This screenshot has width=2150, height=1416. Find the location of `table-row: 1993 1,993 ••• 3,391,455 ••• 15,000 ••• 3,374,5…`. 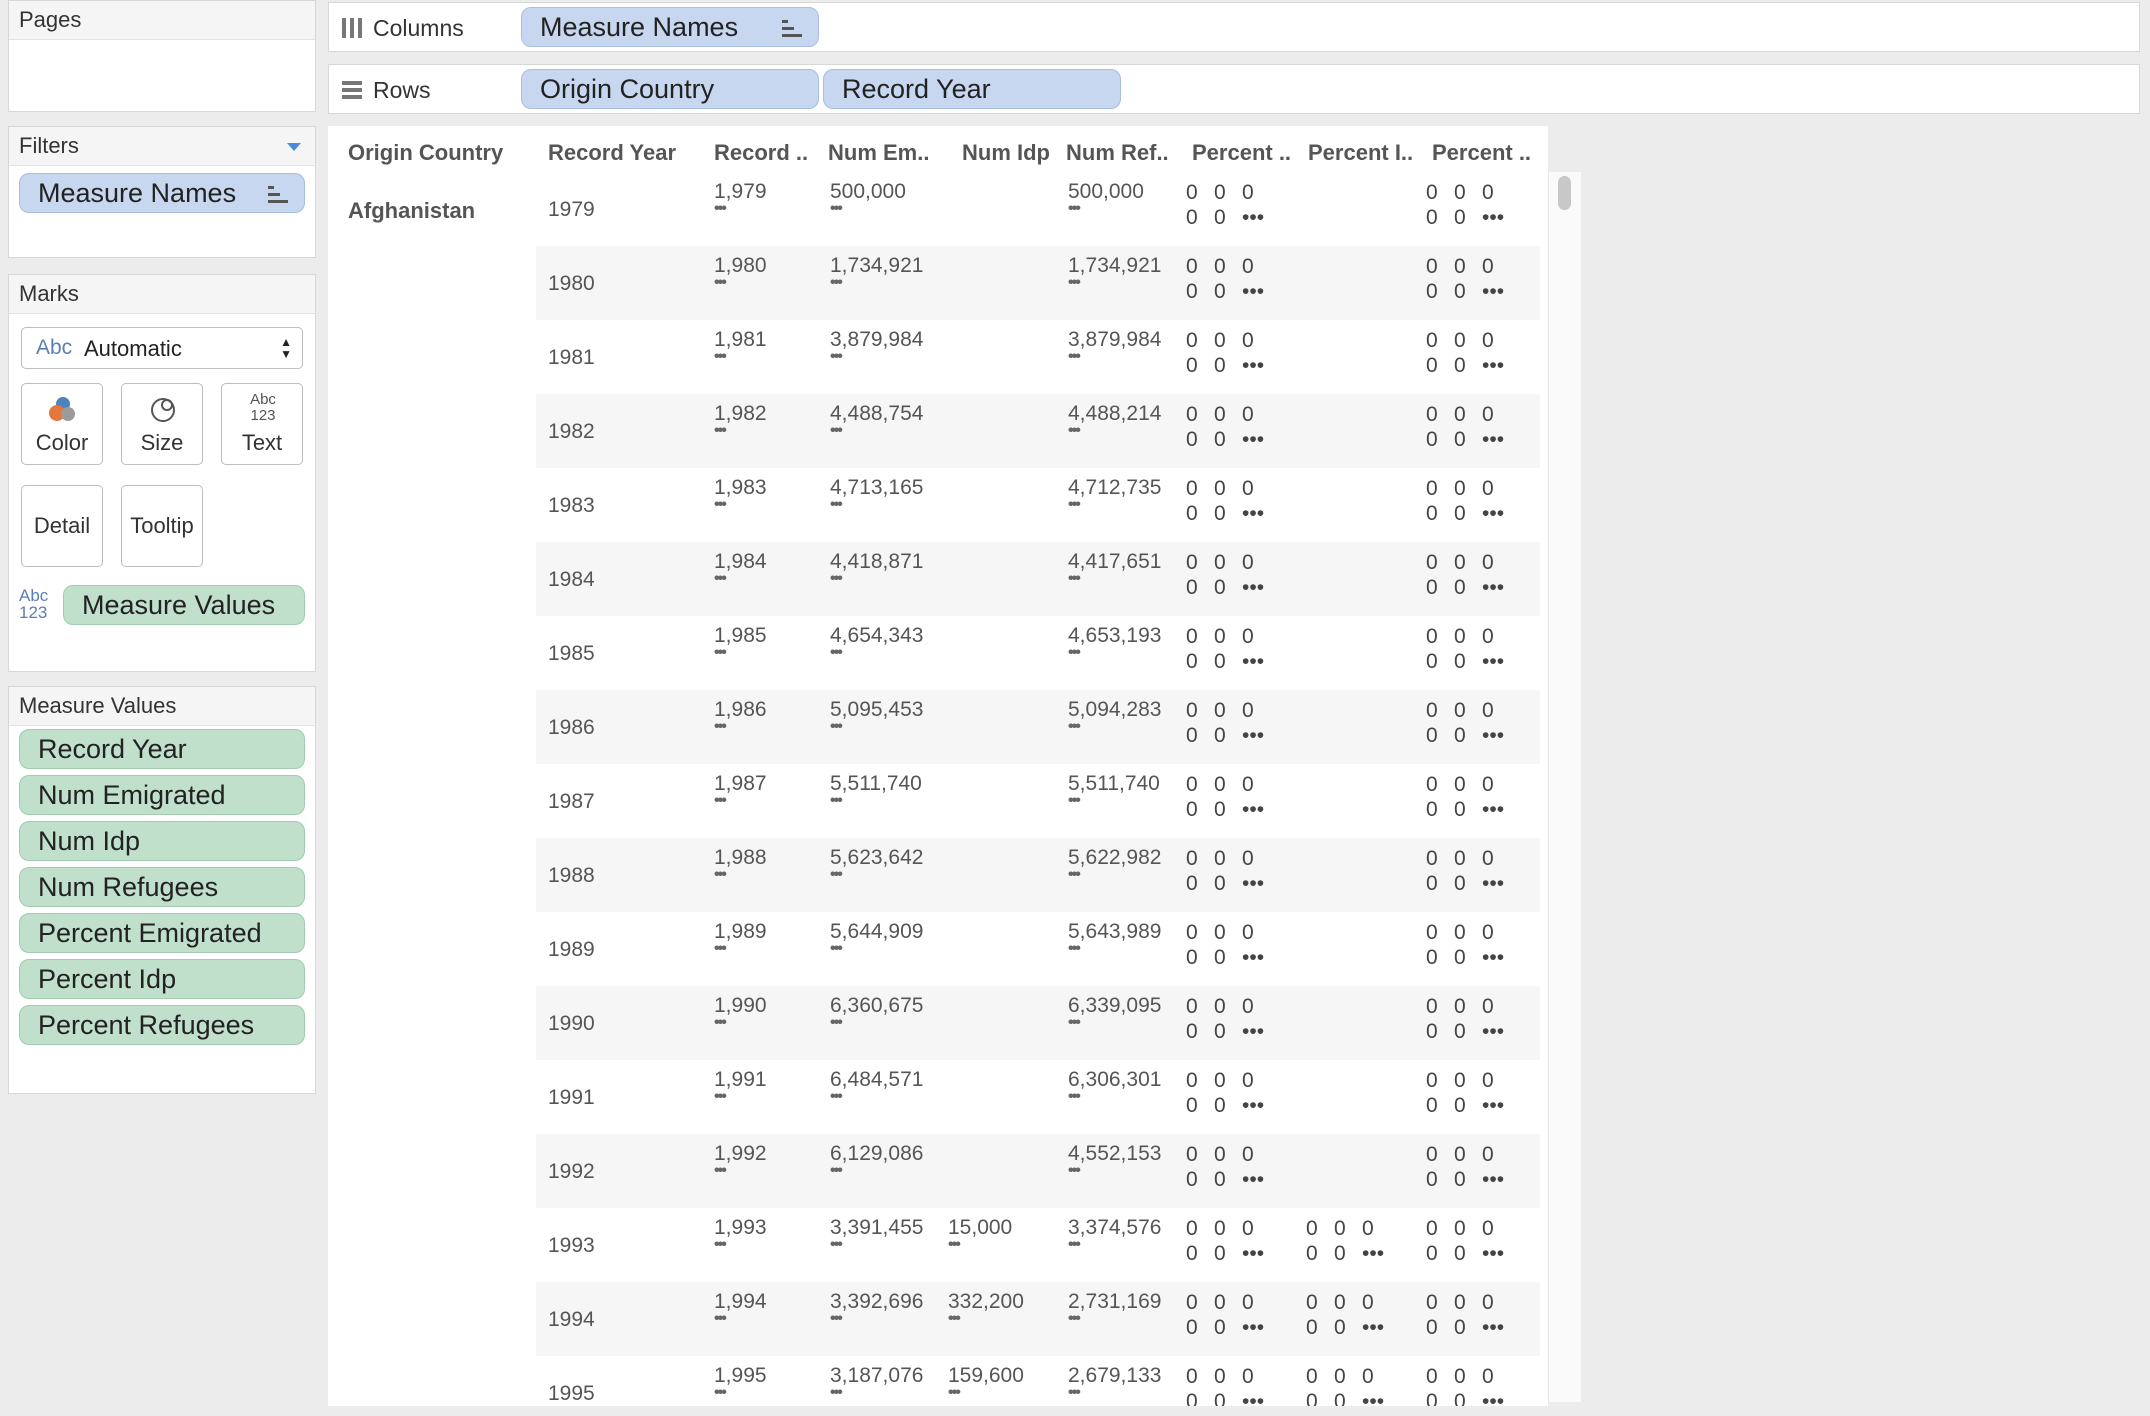

table-row: 1993 1,993 ••• 3,391,455 ••• 15,000 ••• 3,374,5… is located at coordinates (1038, 1245).